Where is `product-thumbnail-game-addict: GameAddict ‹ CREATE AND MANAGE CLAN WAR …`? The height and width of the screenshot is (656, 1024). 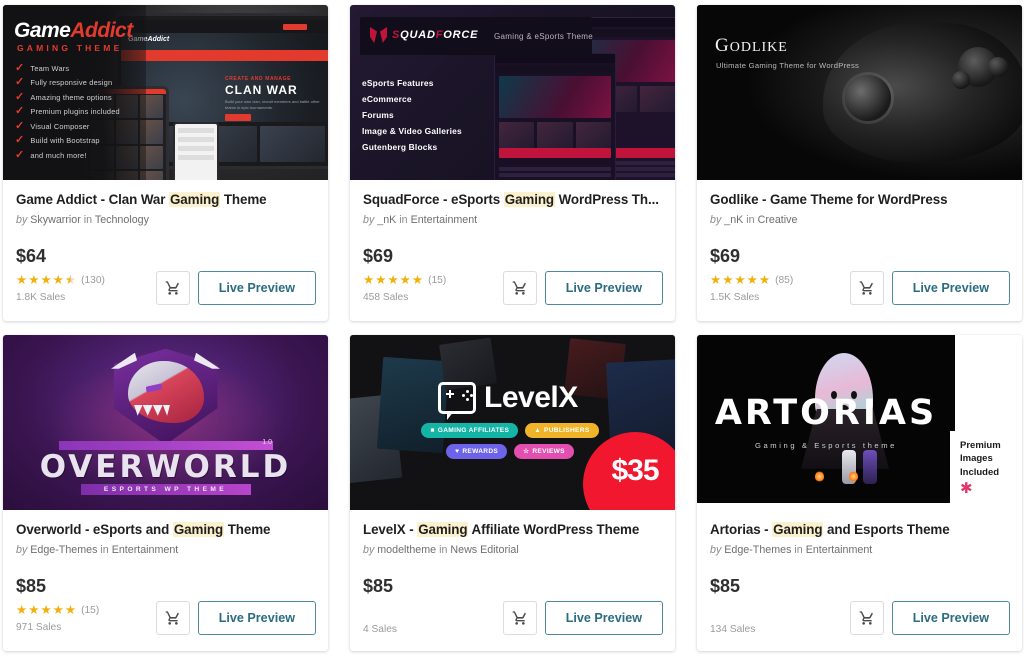
product-thumbnail-game-addict: GameAddict ‹ CREATE AND MANAGE CLAN WAR … is located at coordinates (165, 92).